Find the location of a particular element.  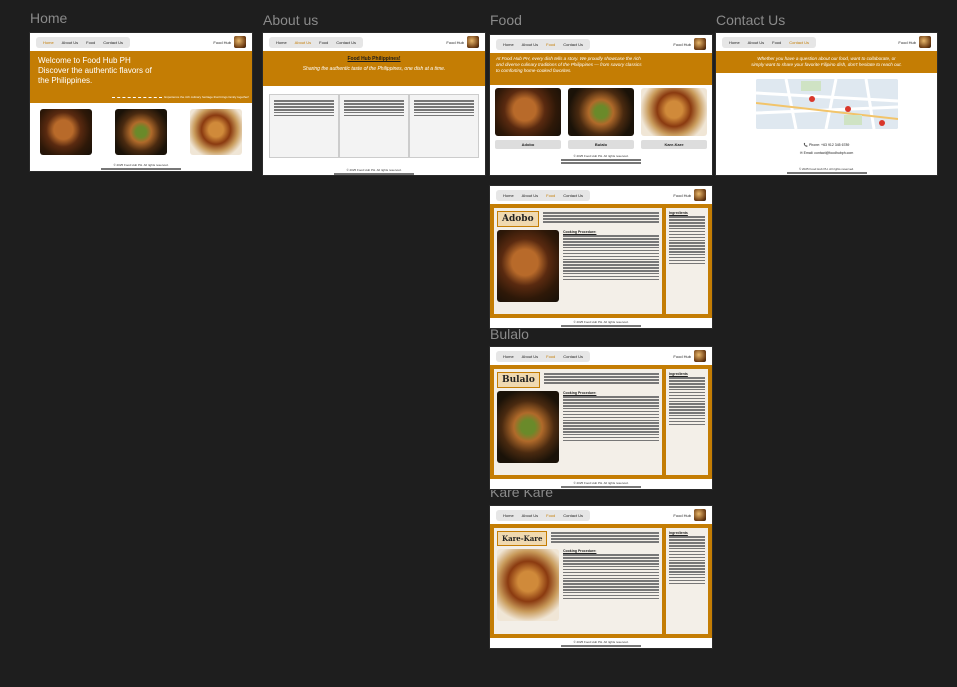

about-cards is located at coordinates (374, 126).